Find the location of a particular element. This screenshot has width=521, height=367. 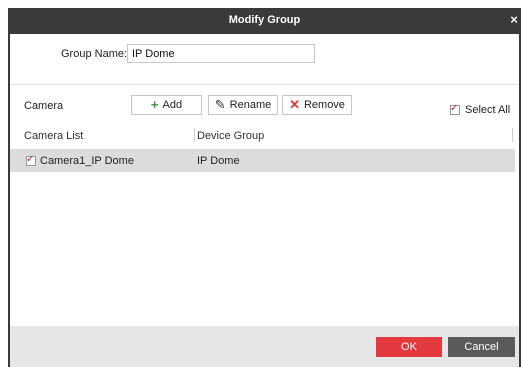

pencil-icon: ✎ is located at coordinates (220, 104).